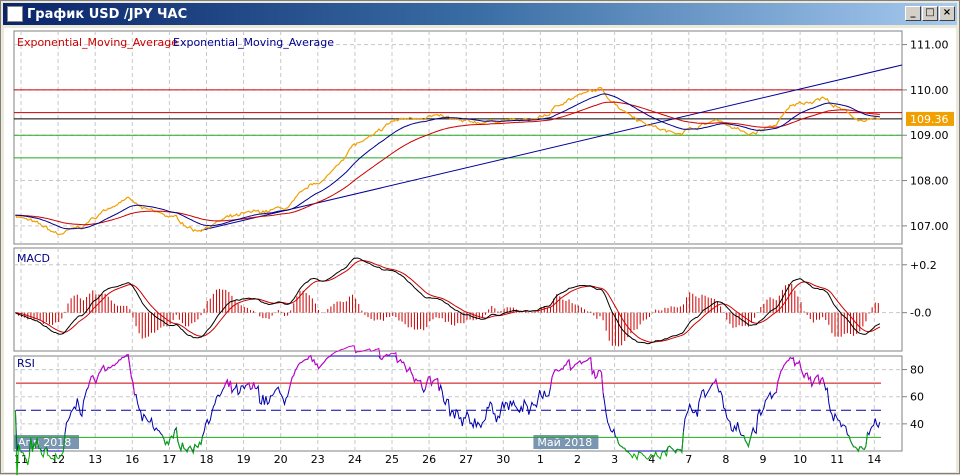 This screenshot has width=960, height=475. What do you see at coordinates (874, 459) in the screenshot?
I see `x-tick: 14` at bounding box center [874, 459].